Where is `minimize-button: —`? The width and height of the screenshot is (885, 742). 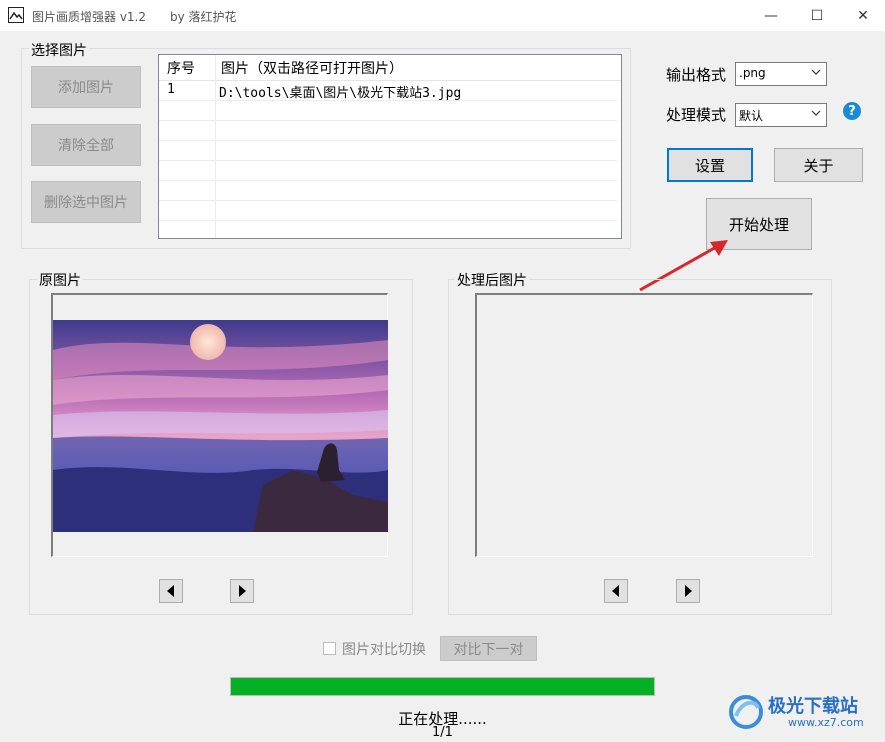
minimize-button: — is located at coordinates (771, 15).